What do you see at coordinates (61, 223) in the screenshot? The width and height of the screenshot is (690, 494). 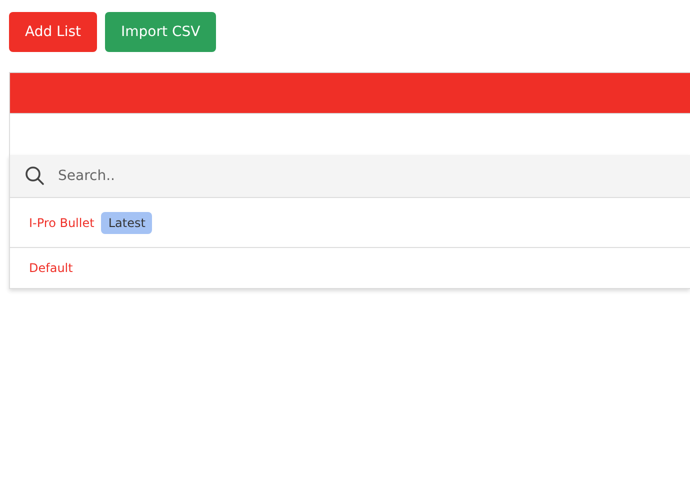 I see `list-link: I-Pro Bullet` at bounding box center [61, 223].